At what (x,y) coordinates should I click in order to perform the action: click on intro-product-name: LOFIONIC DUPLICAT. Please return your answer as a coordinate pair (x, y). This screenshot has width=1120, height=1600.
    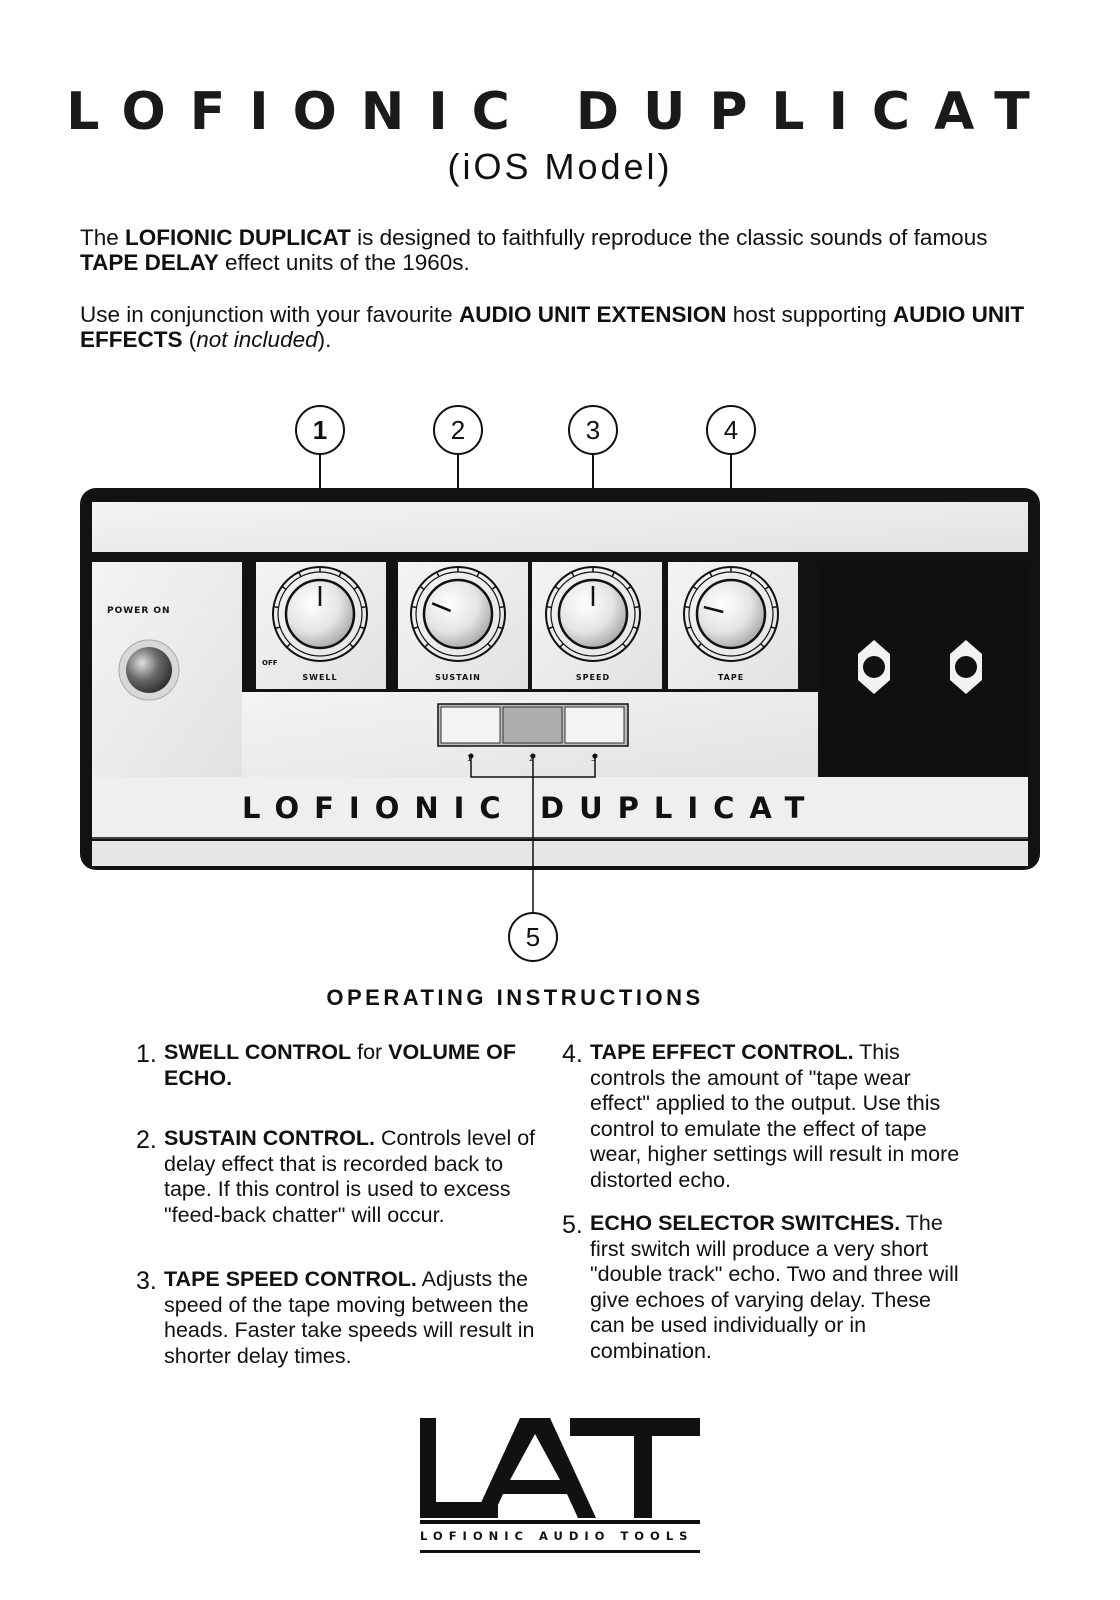
    Looking at the image, I should click on (238, 237).